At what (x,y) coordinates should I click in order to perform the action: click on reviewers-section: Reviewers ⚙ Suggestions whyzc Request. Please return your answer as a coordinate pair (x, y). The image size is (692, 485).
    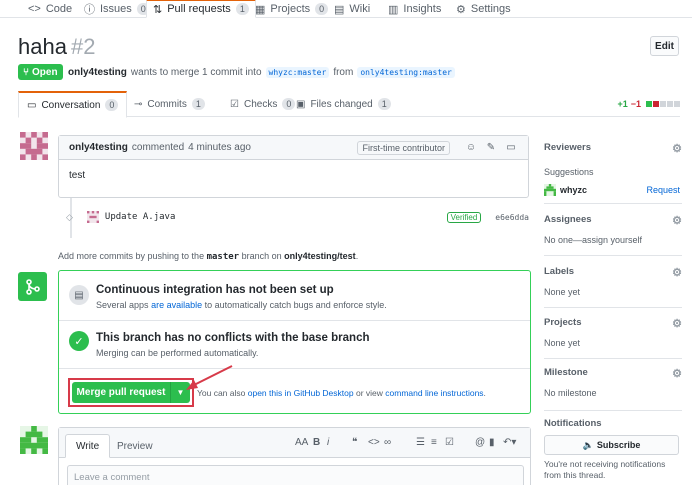
    Looking at the image, I should click on (613, 169).